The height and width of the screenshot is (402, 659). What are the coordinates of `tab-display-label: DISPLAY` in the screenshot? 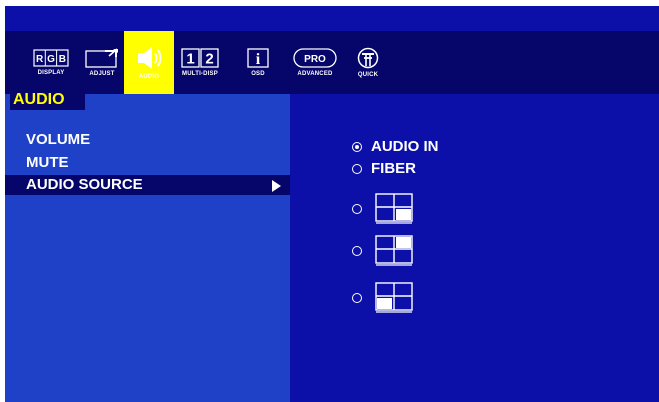 It's located at (51, 72).